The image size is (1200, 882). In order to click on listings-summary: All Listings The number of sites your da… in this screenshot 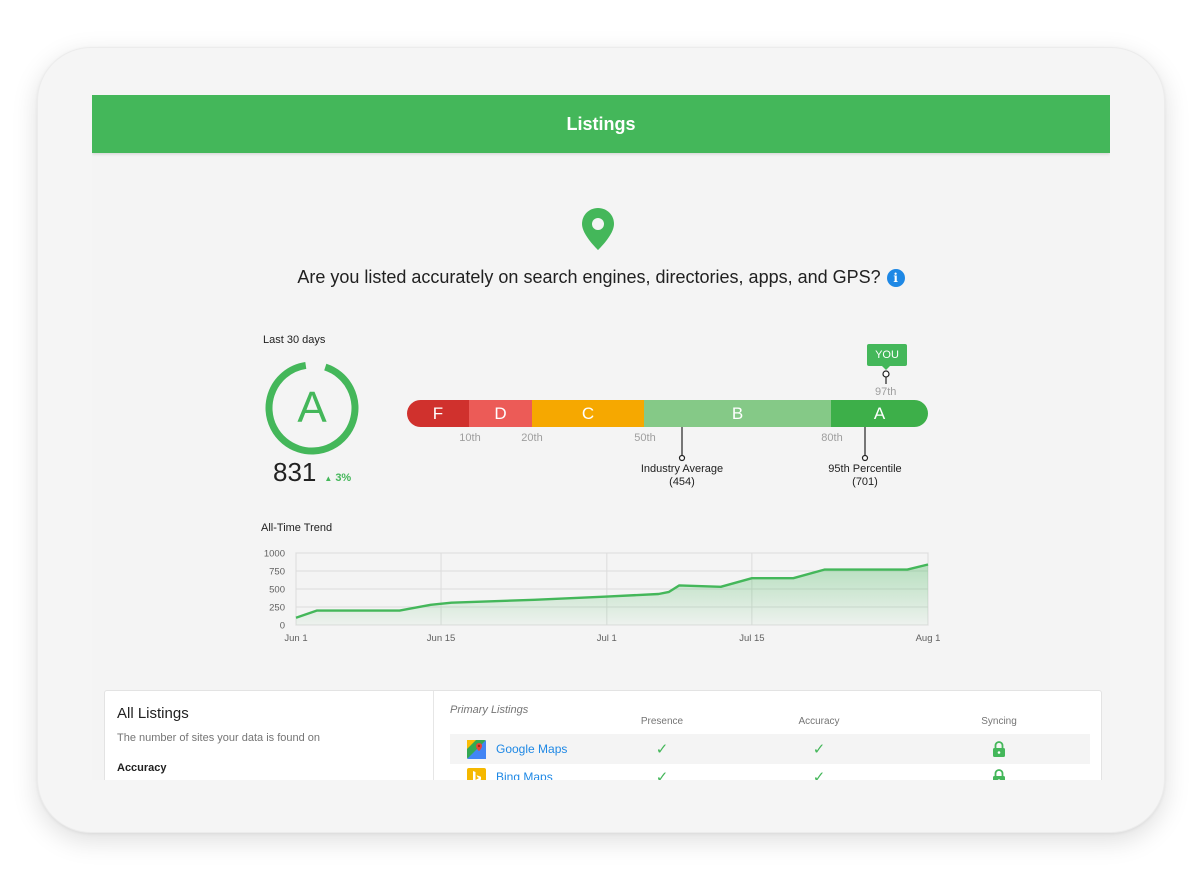, I will do `click(269, 735)`.